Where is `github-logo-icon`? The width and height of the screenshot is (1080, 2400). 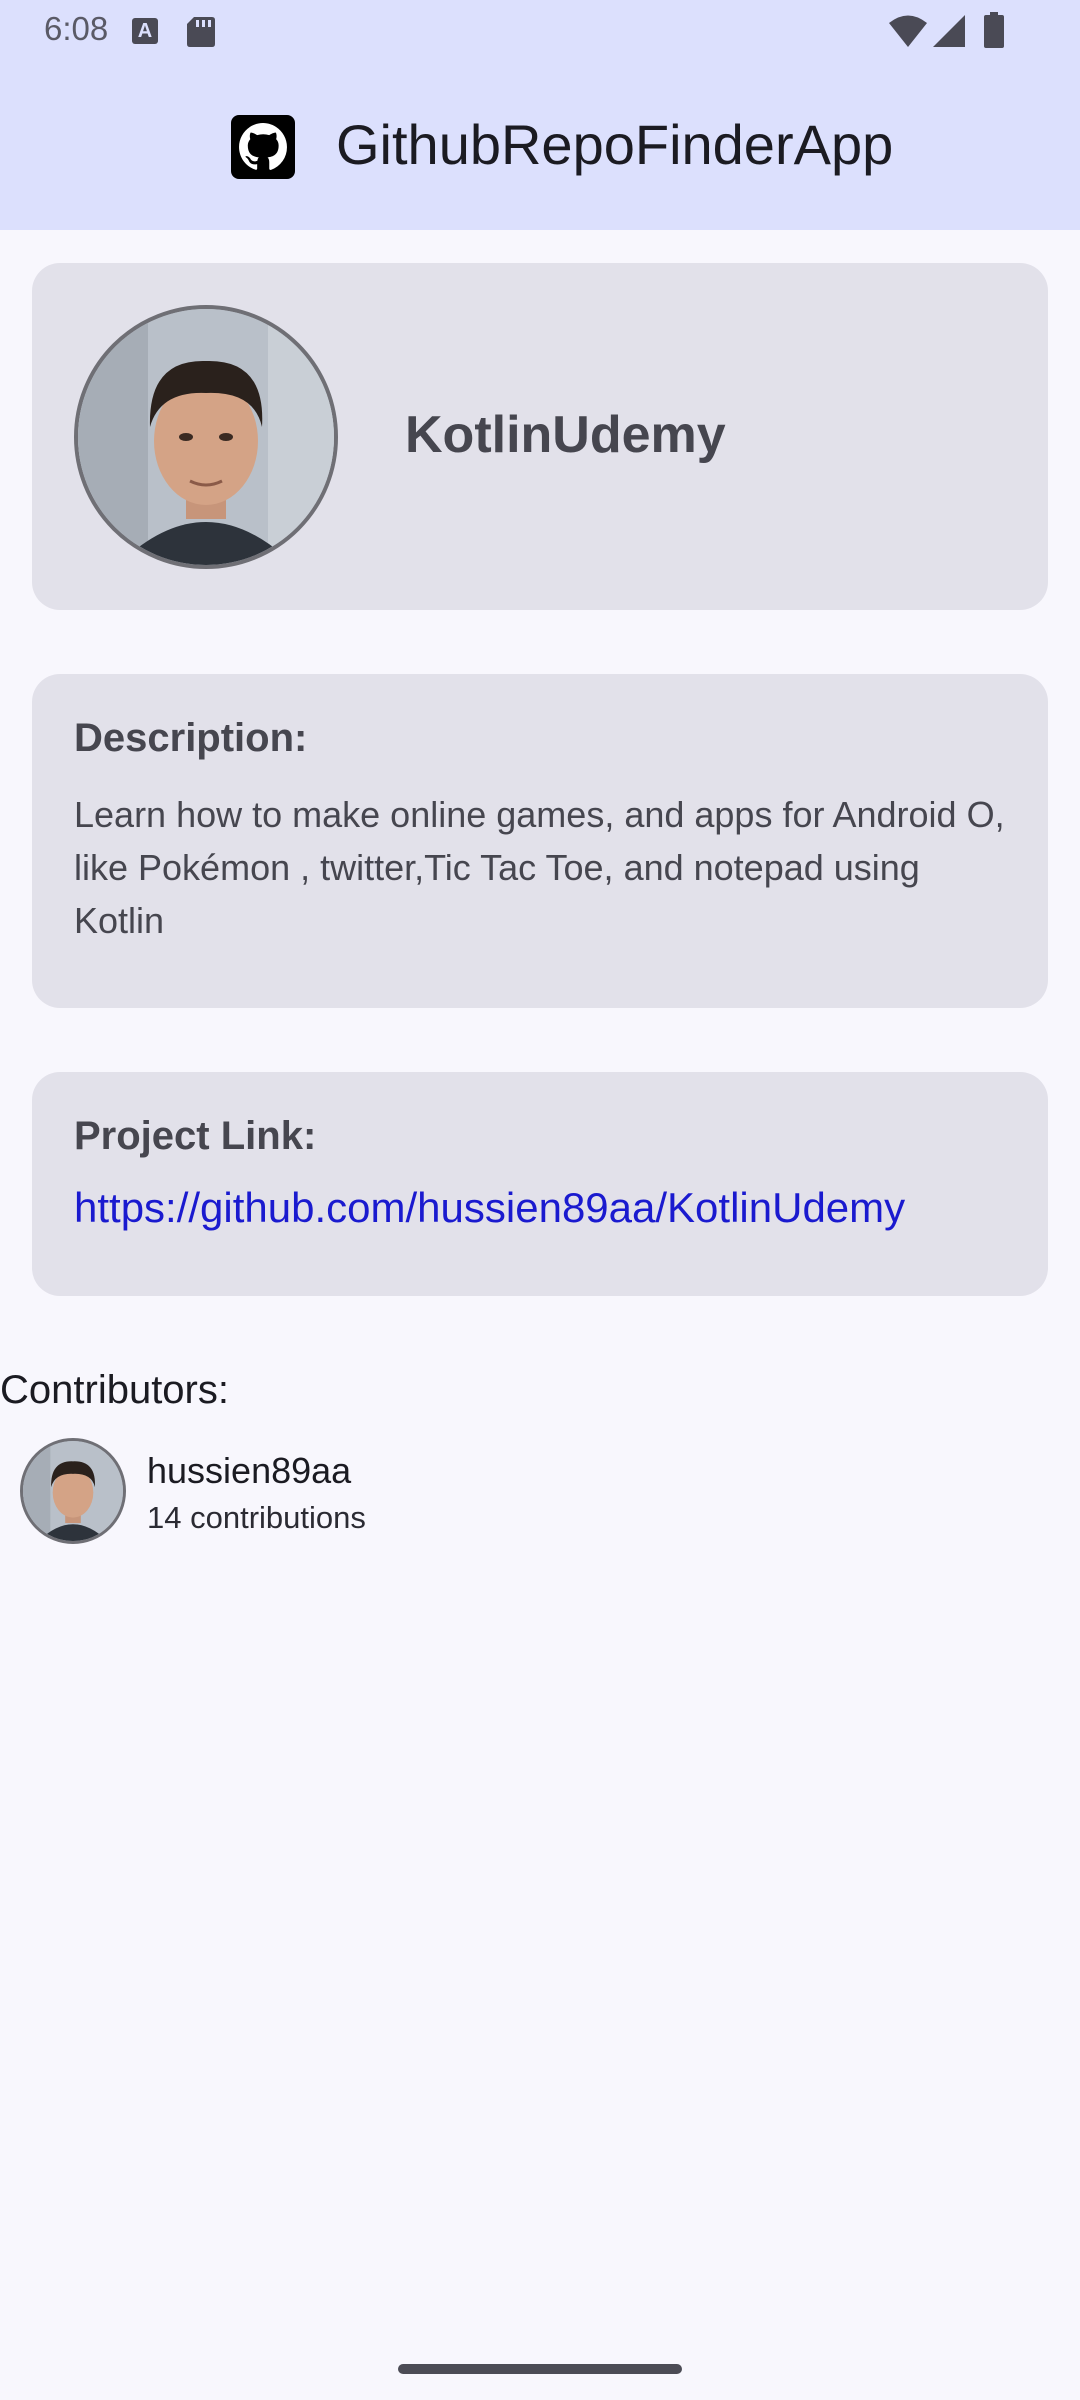
github-logo-icon is located at coordinates (263, 147).